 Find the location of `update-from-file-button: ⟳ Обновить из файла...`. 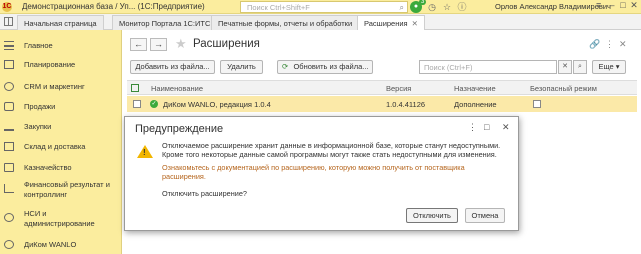

update-from-file-button: ⟳ Обновить из файла... is located at coordinates (325, 67).